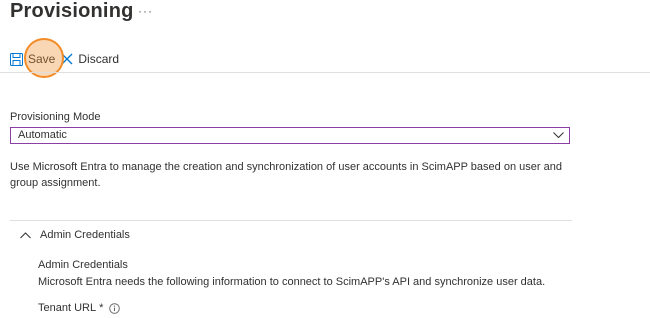 Image resolution: width=650 pixels, height=318 pixels. Describe the element at coordinates (67, 308) in the screenshot. I see `tenant-url-text: Tenant URL` at that location.